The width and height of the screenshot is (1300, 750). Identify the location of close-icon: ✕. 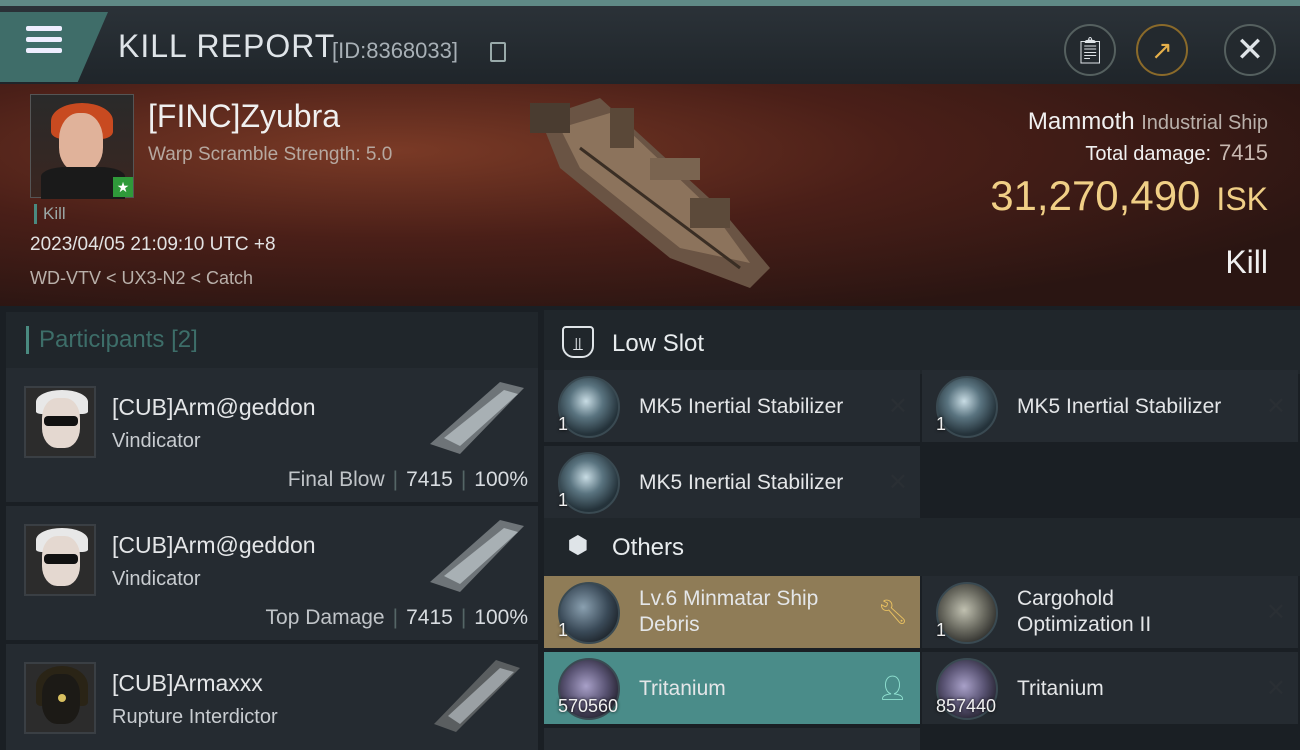
(1250, 50).